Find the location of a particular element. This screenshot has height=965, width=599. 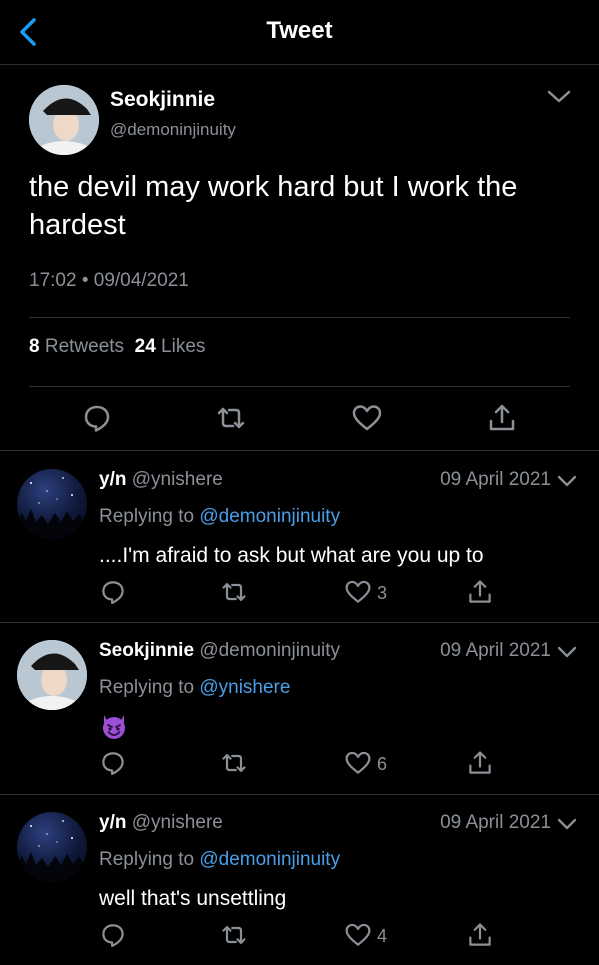

author-handle: @demoninjinuity is located at coordinates (173, 130).